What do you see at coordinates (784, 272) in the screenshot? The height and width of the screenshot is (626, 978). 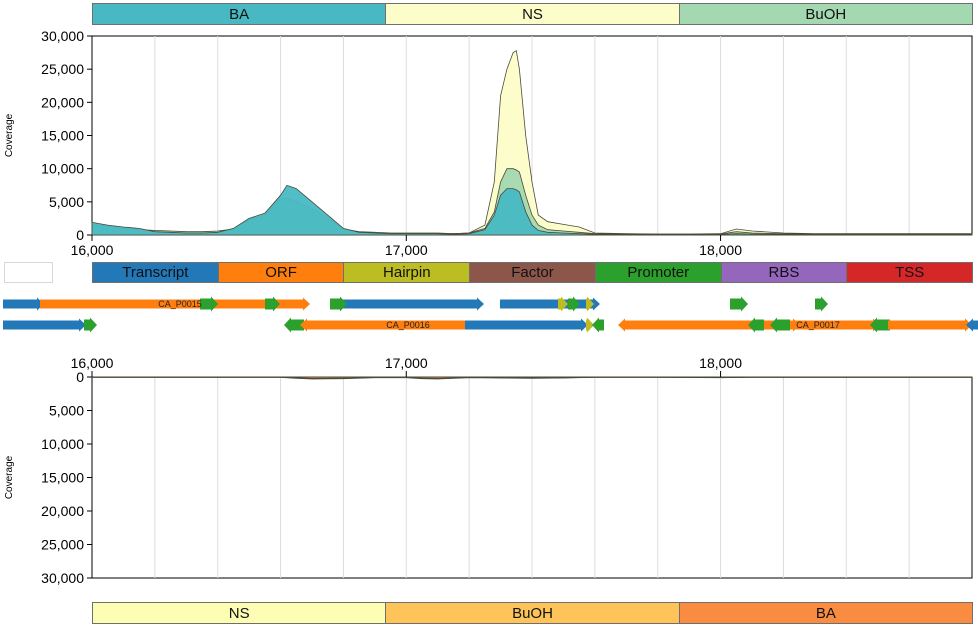 I see `feature-legend-item-rbs: RBS` at bounding box center [784, 272].